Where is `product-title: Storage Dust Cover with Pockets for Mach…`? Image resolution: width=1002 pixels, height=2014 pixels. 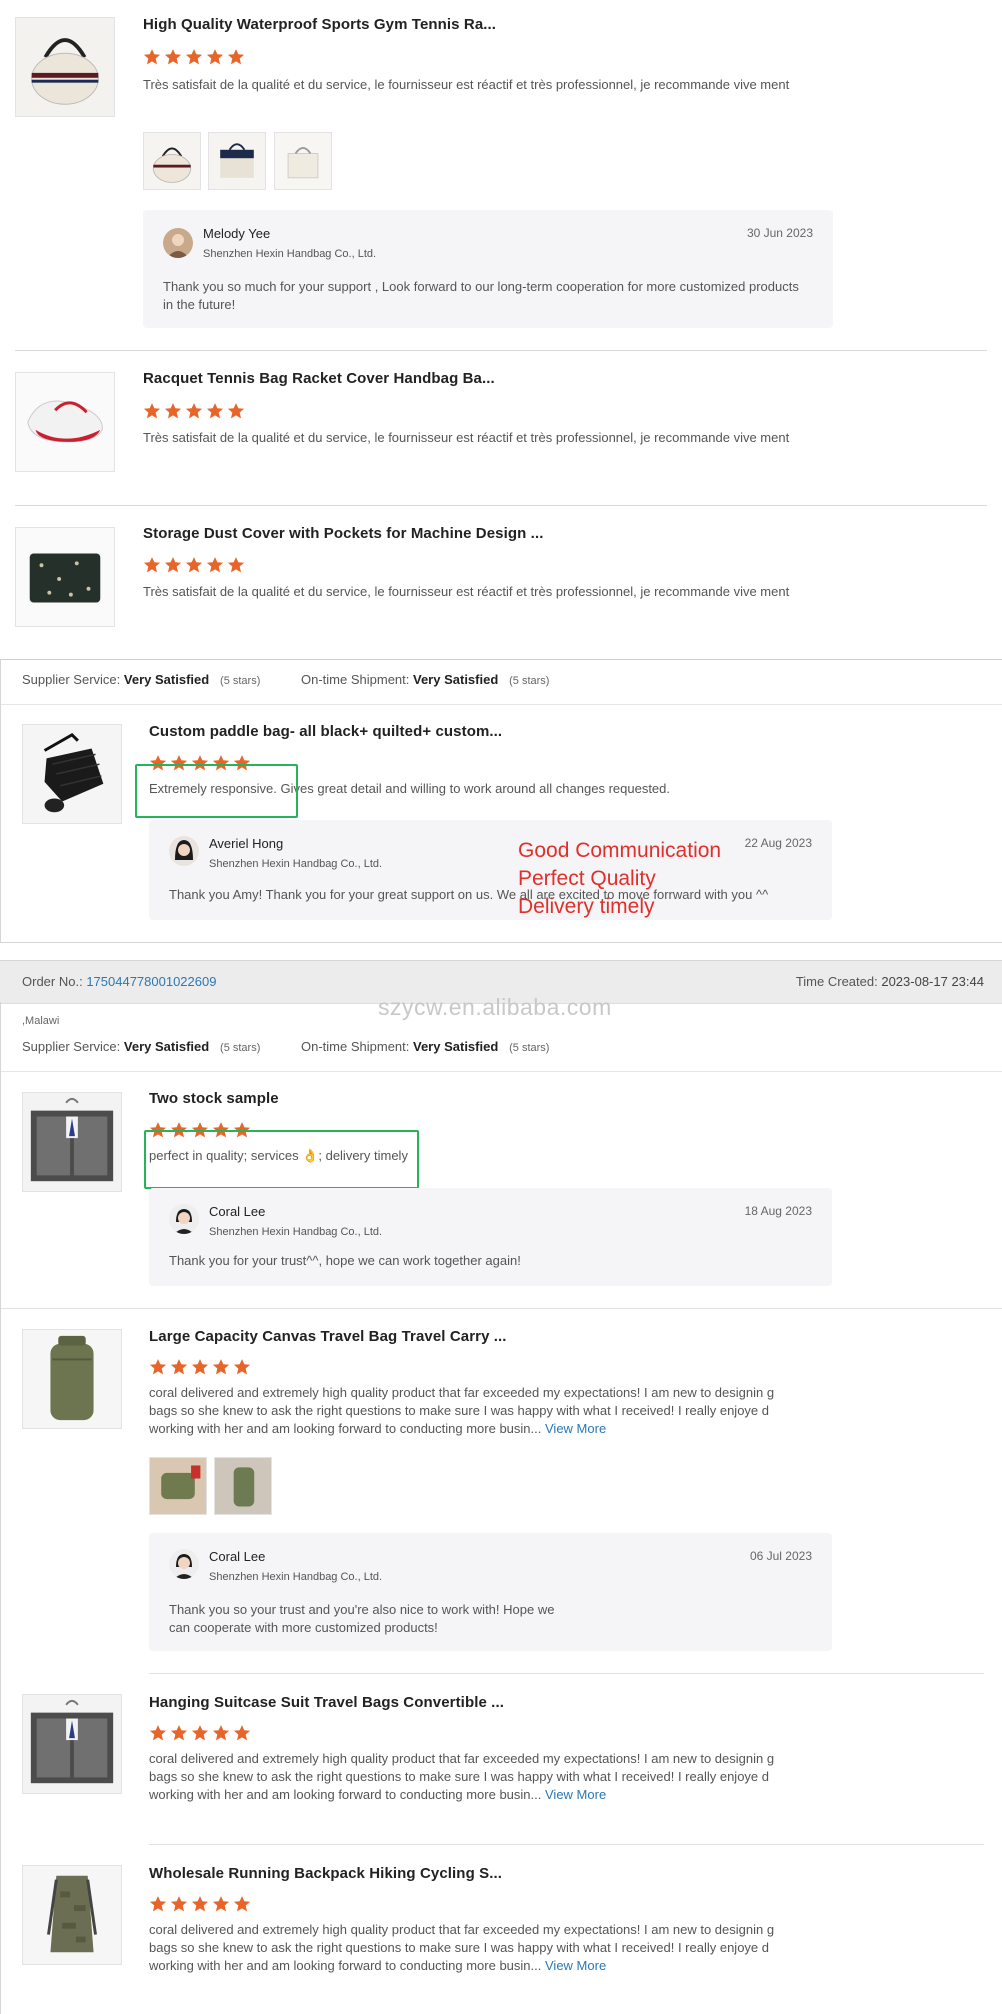 product-title: Storage Dust Cover with Pockets for Mach… is located at coordinates (343, 533).